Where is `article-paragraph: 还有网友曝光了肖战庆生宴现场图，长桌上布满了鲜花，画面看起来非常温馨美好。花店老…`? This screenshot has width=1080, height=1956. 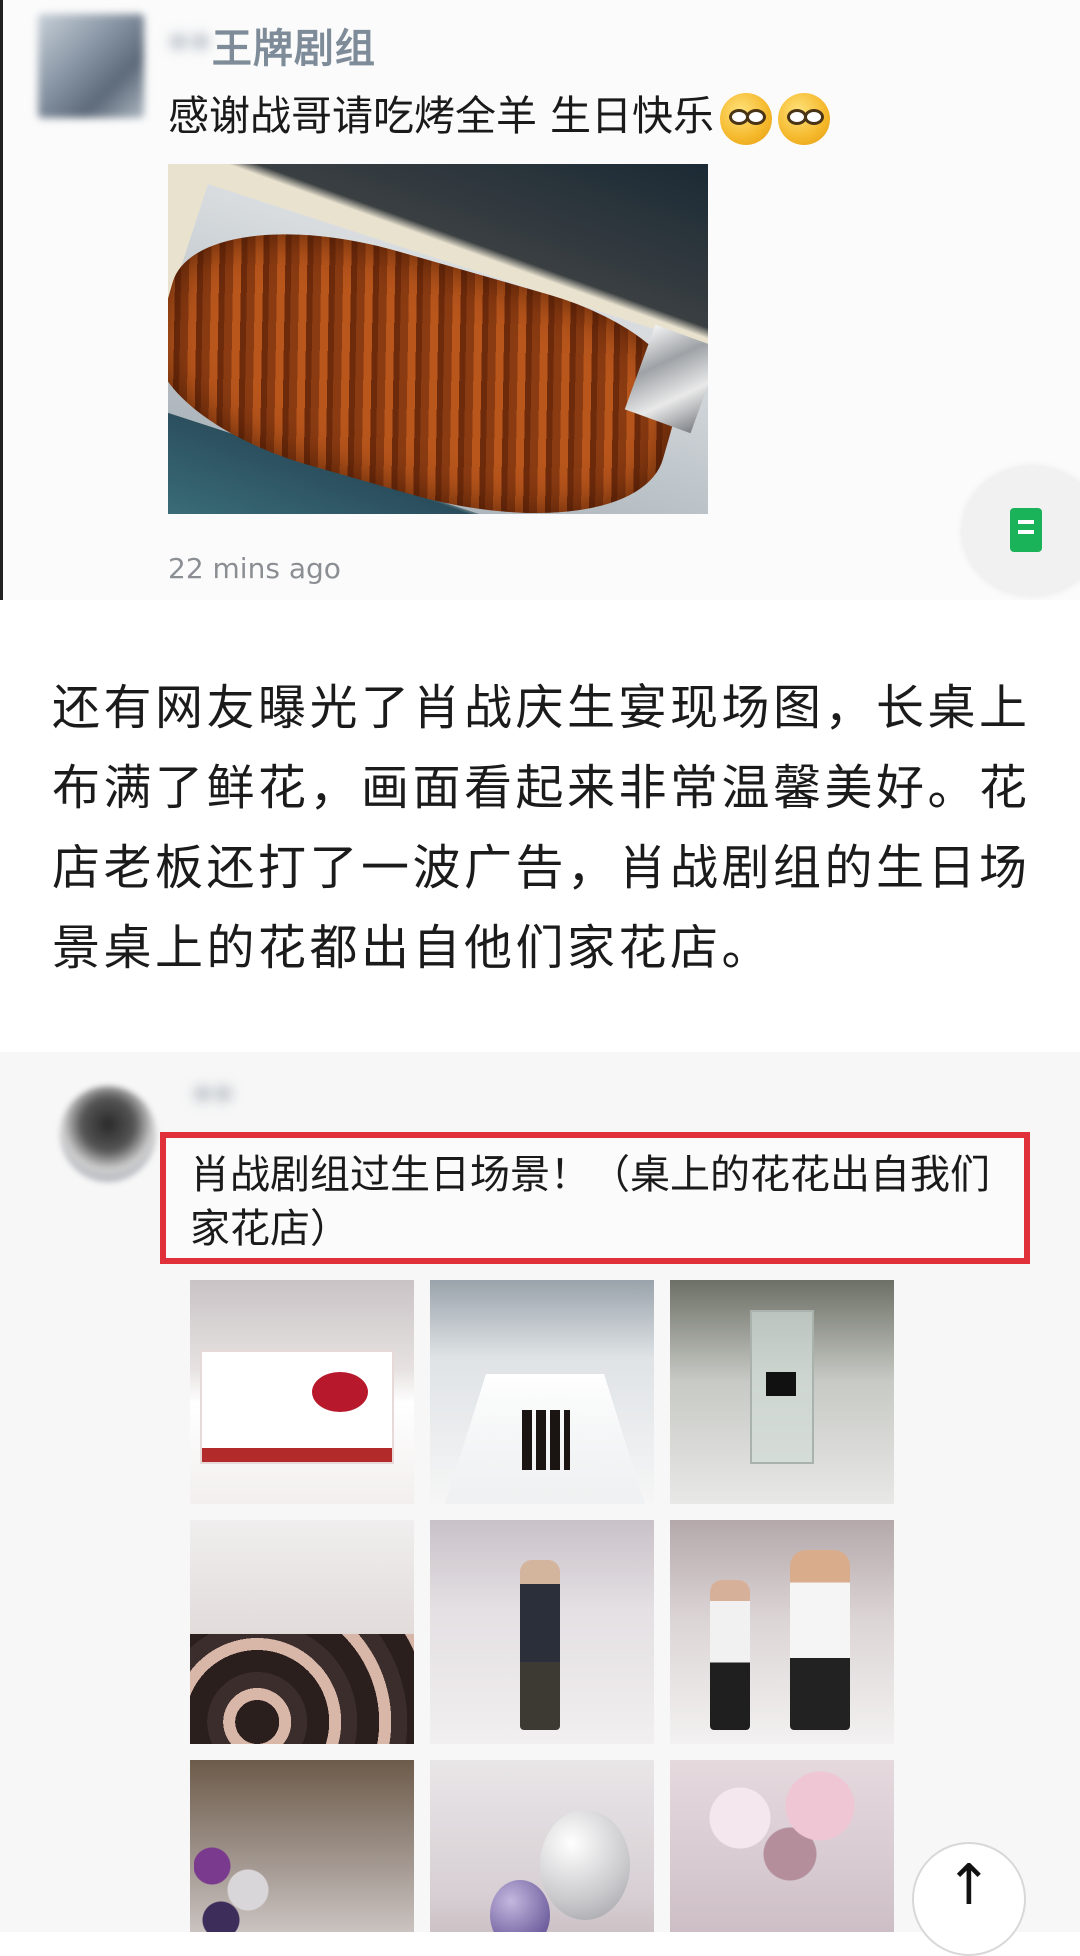
article-paragraph: 还有网友曝光了肖战庆生宴现场图，长桌上布满了鲜花，画面看起来非常温馨美好。花店老… is located at coordinates (541, 828).